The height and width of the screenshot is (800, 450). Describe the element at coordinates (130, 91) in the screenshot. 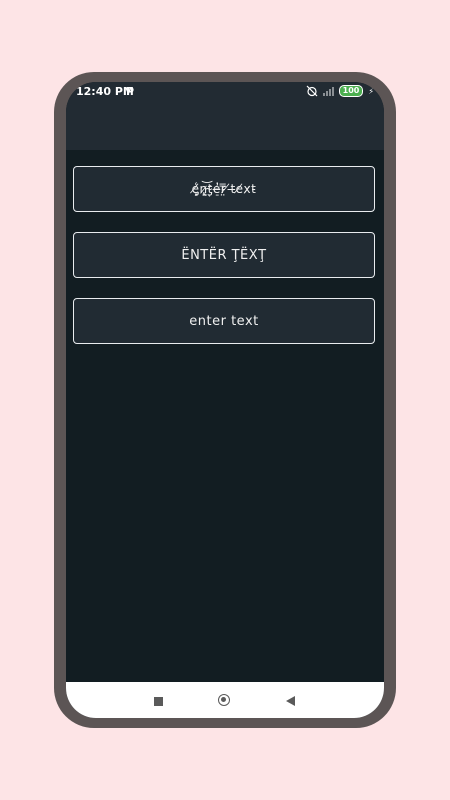

I see `notification-p-icon: P` at that location.